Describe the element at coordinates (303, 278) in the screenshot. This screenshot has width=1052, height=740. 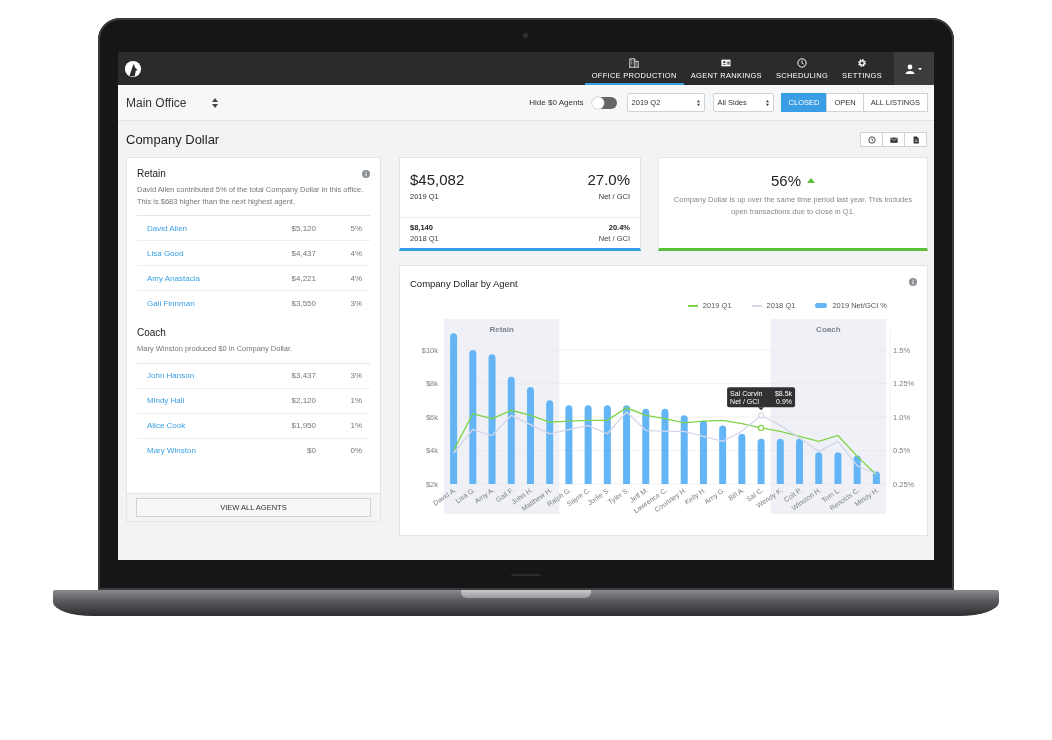
I see `amount-text: $4,221` at that location.